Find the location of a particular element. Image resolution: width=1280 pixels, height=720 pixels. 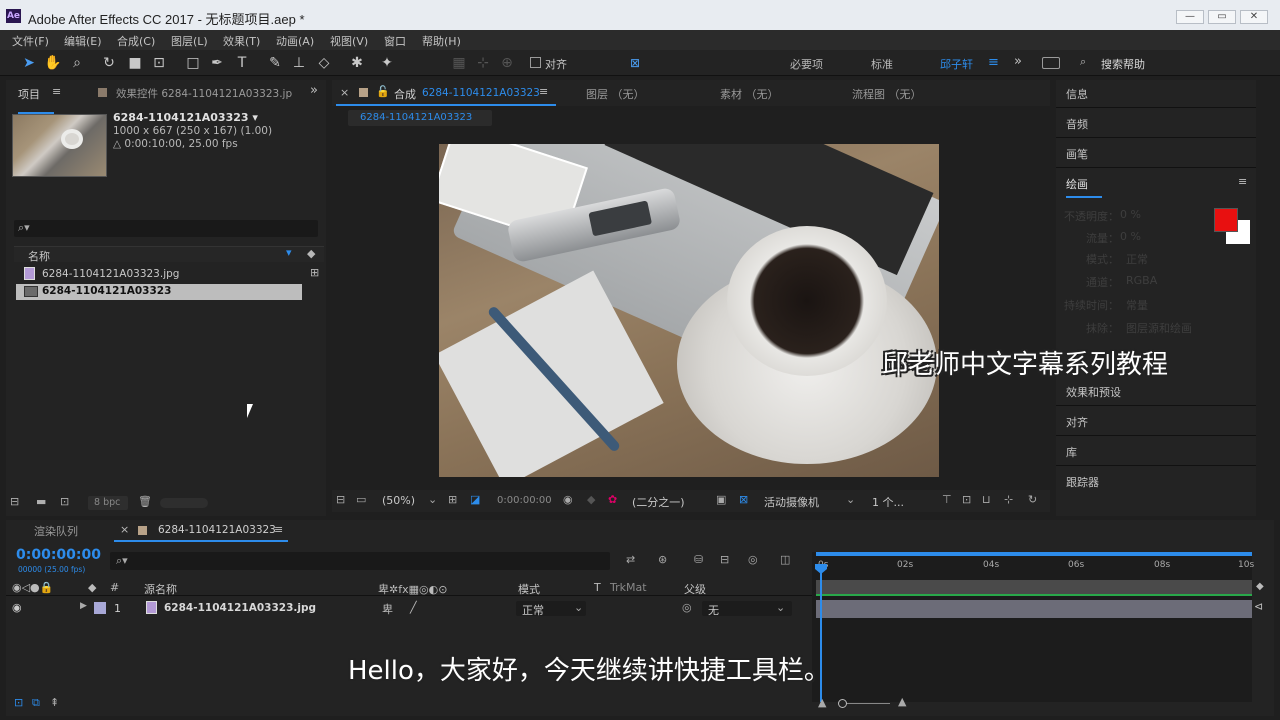

timeline-graph-area: 0s 02s 04s 06s 08s 10s is located at coordinates (1033, 627).